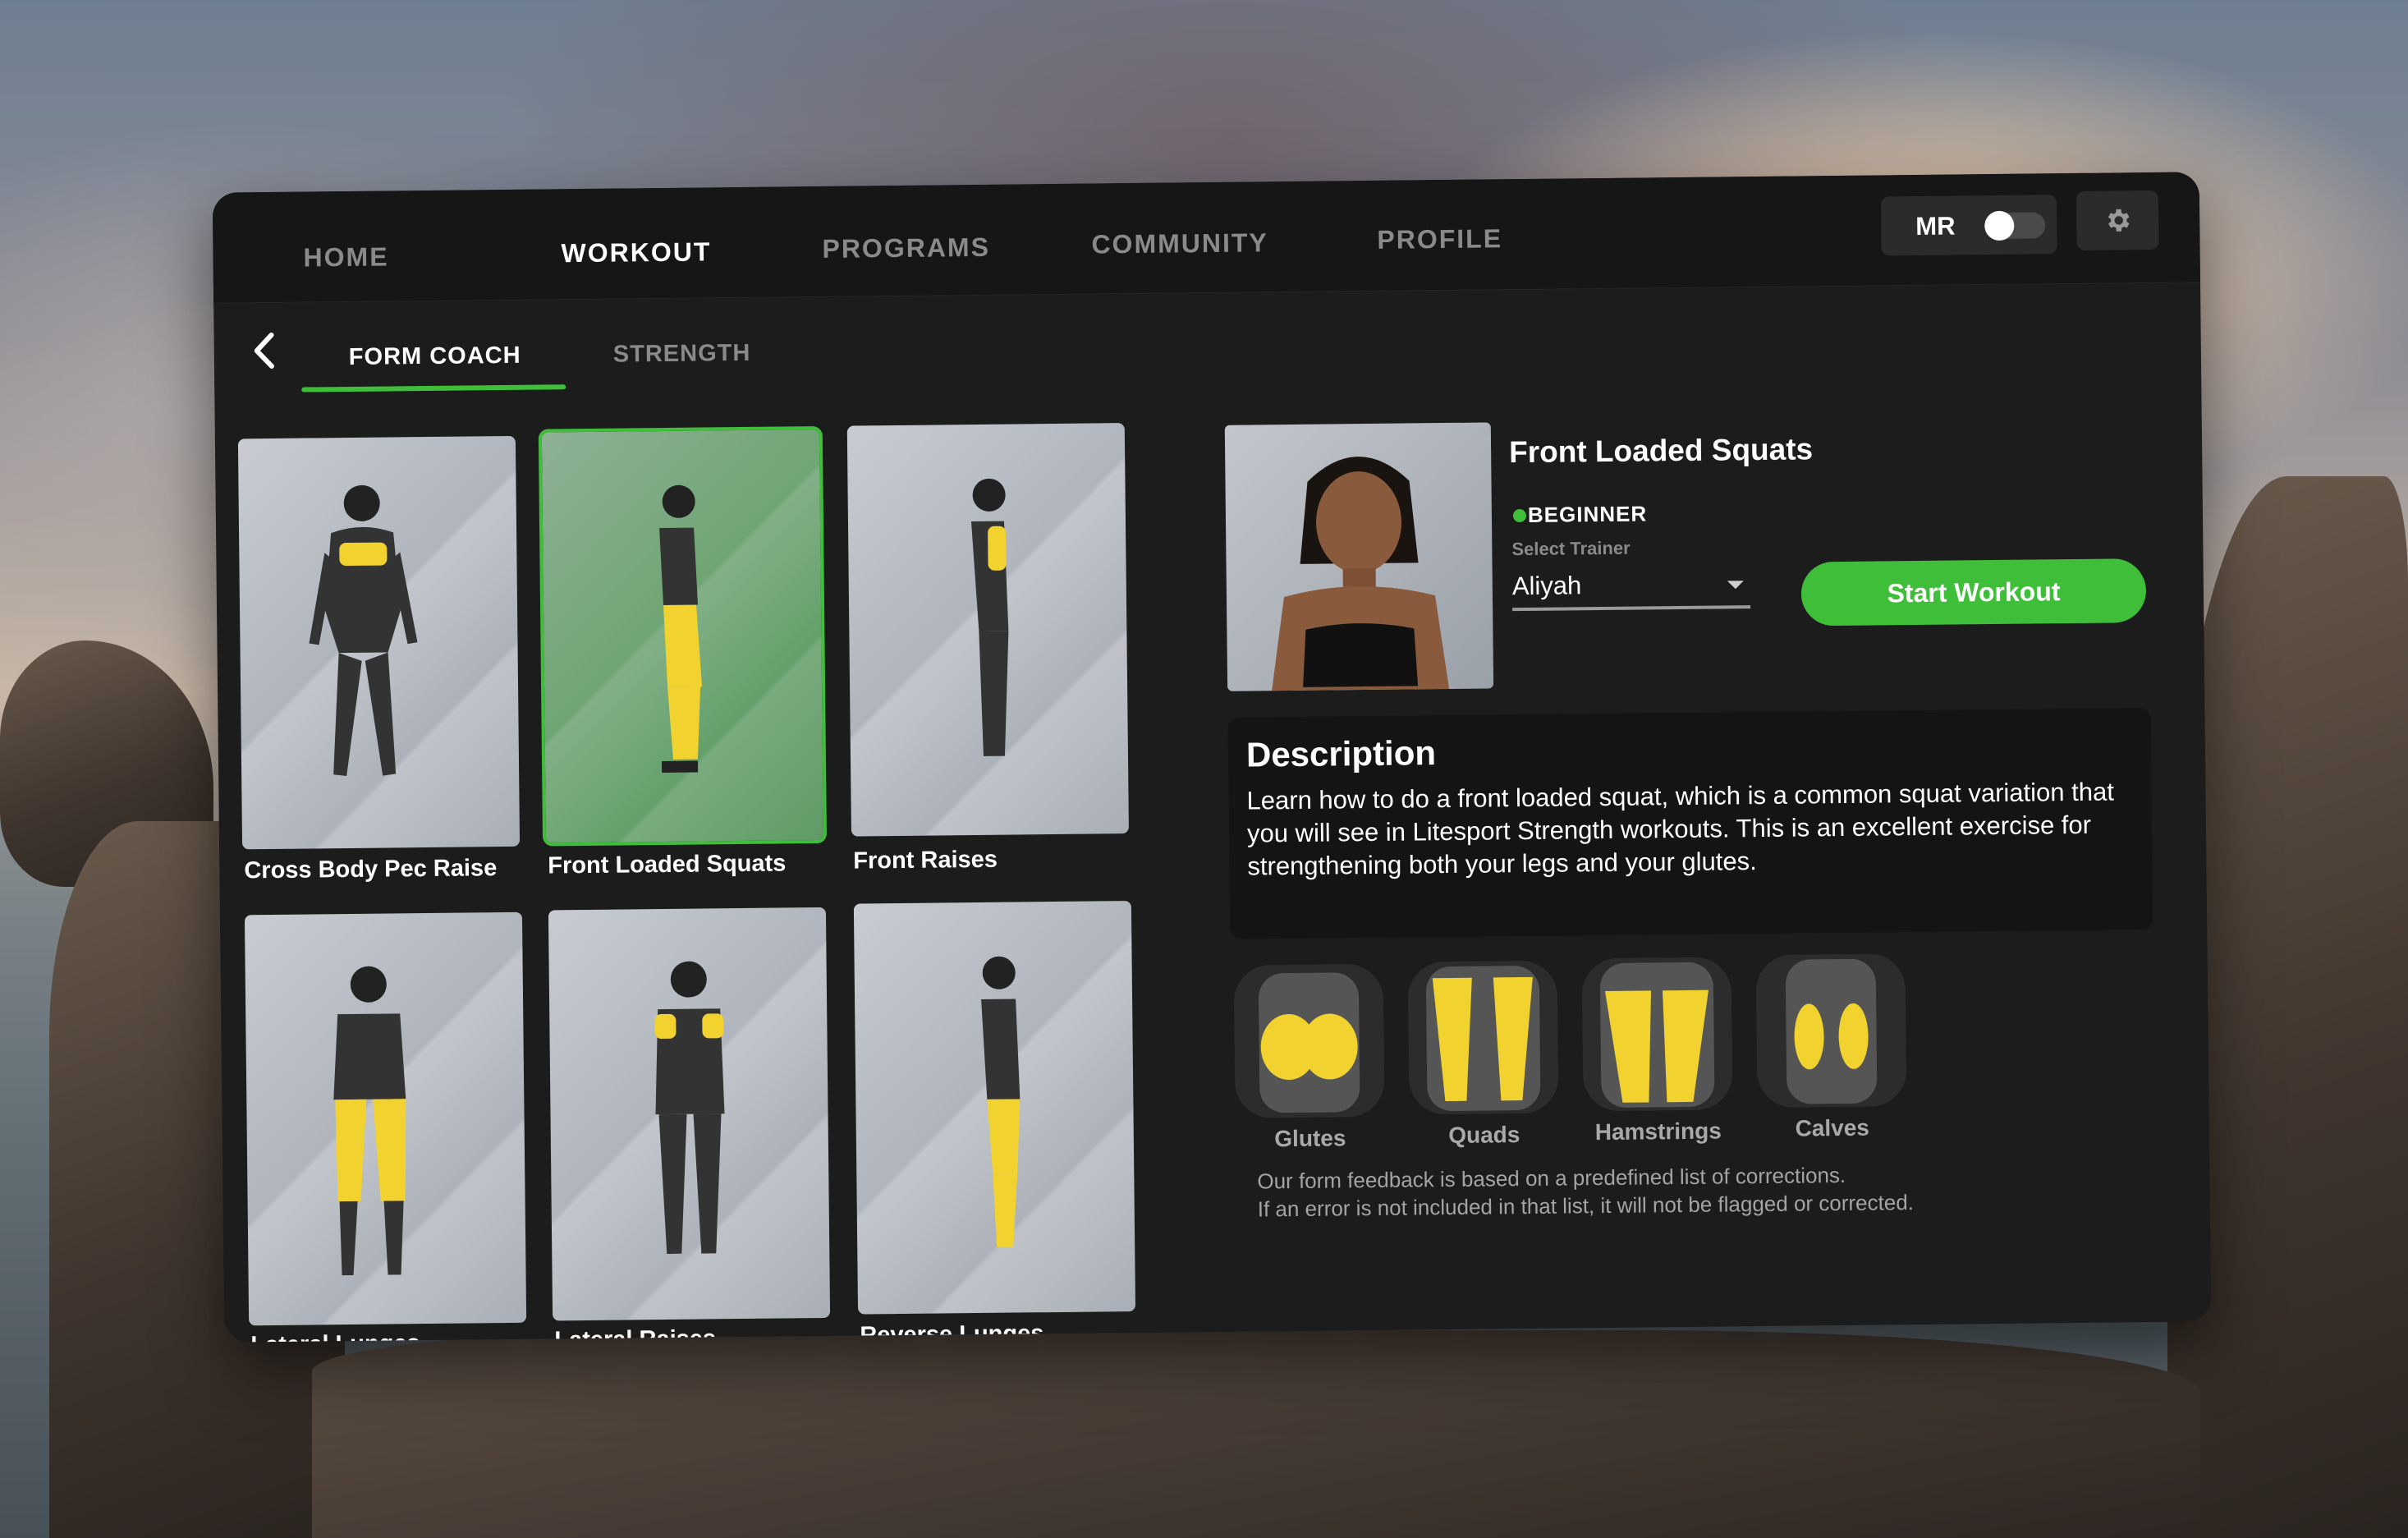  I want to click on muscle-label: Hamstrings, so click(1658, 1131).